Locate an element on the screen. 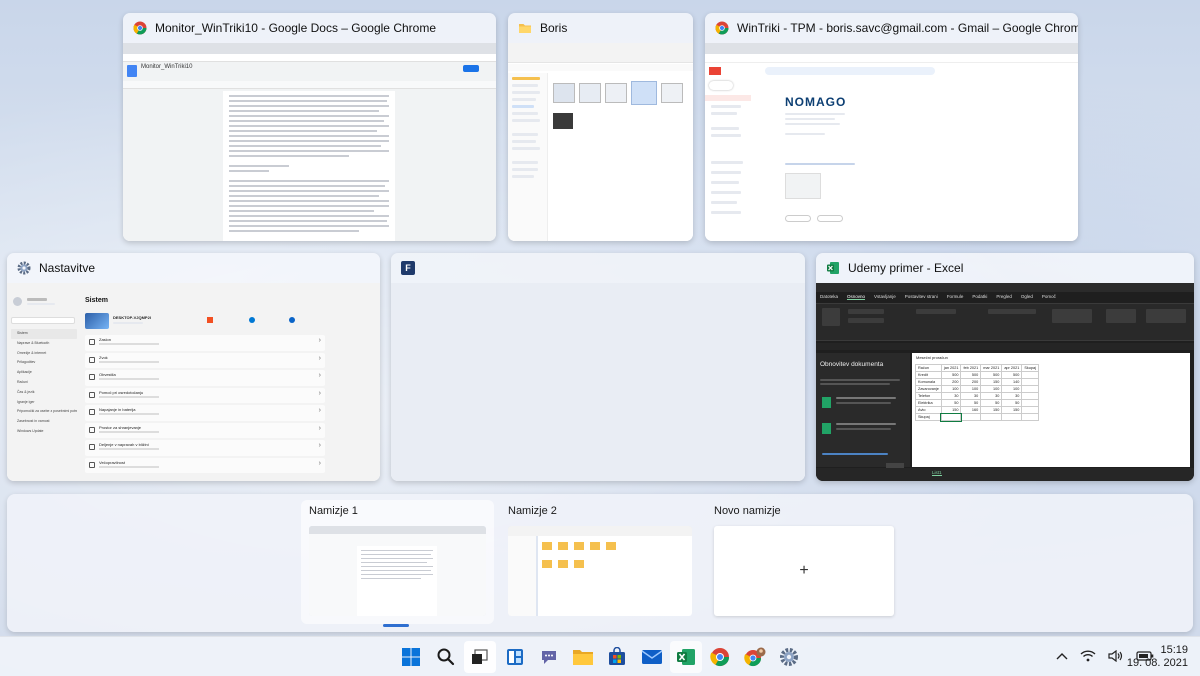  window-blank-app: F is located at coordinates (598, 367).